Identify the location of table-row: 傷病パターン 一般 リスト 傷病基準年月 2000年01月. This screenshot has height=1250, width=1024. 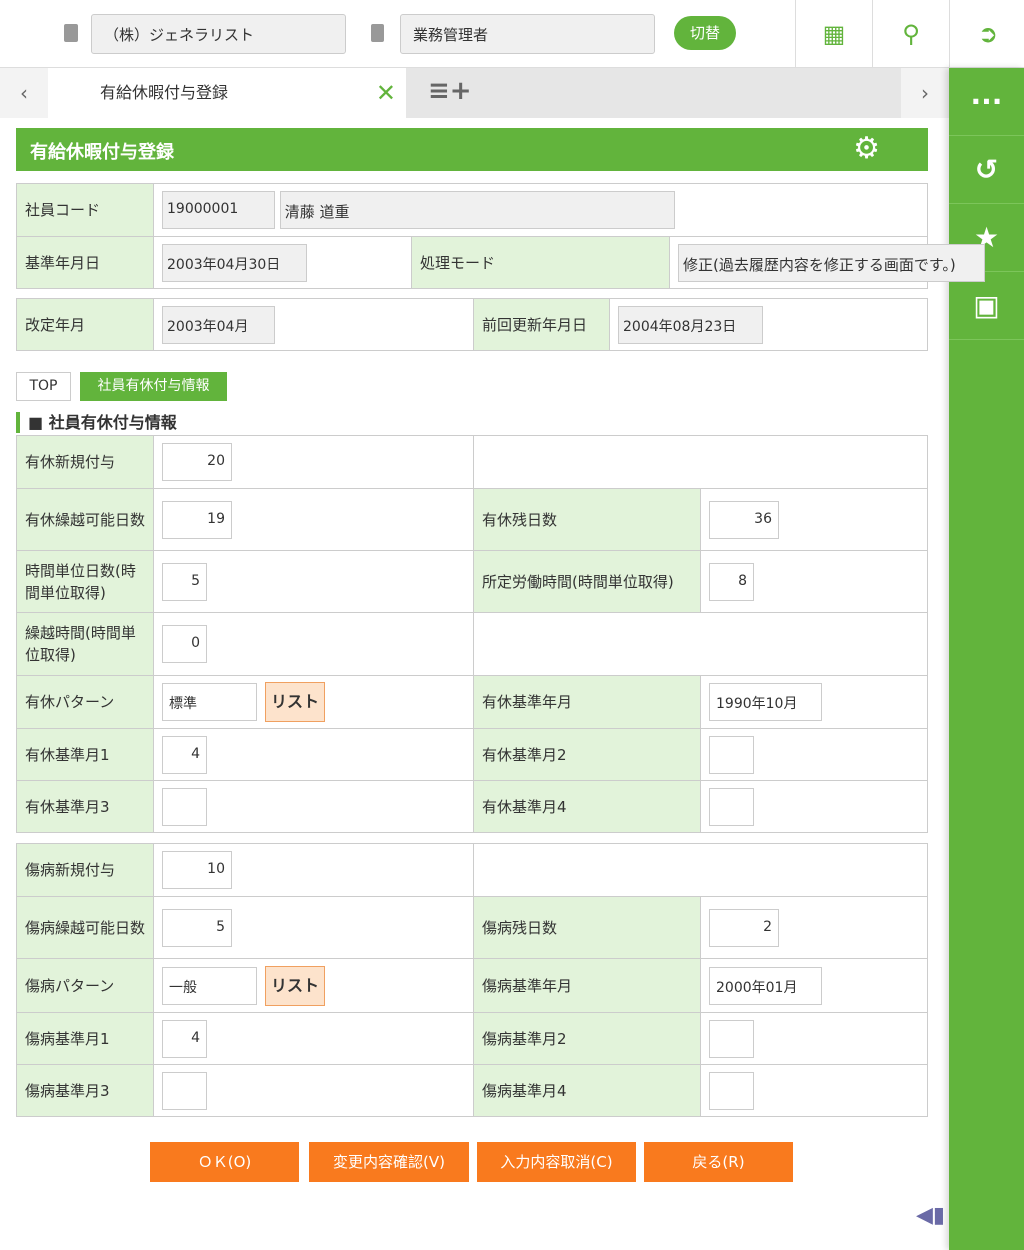
(472, 985).